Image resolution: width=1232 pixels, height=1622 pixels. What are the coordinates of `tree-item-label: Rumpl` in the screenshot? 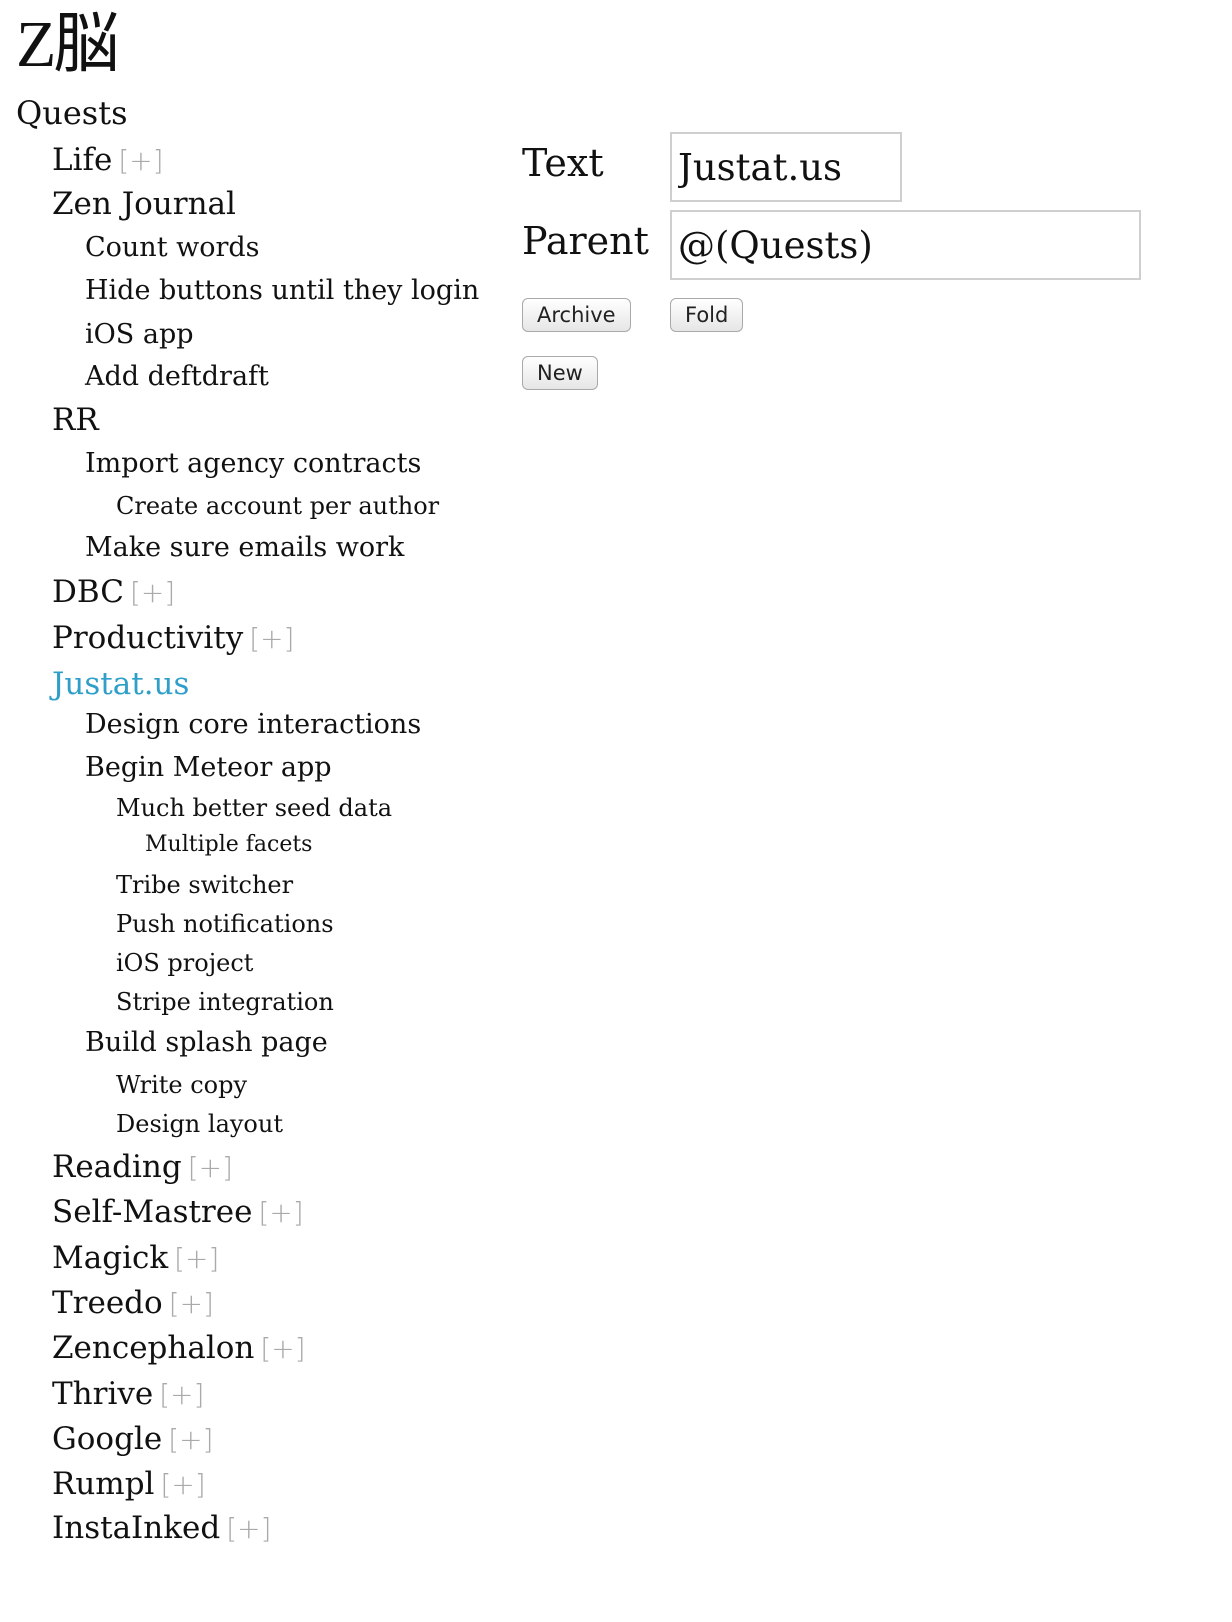 It's located at (103, 1484).